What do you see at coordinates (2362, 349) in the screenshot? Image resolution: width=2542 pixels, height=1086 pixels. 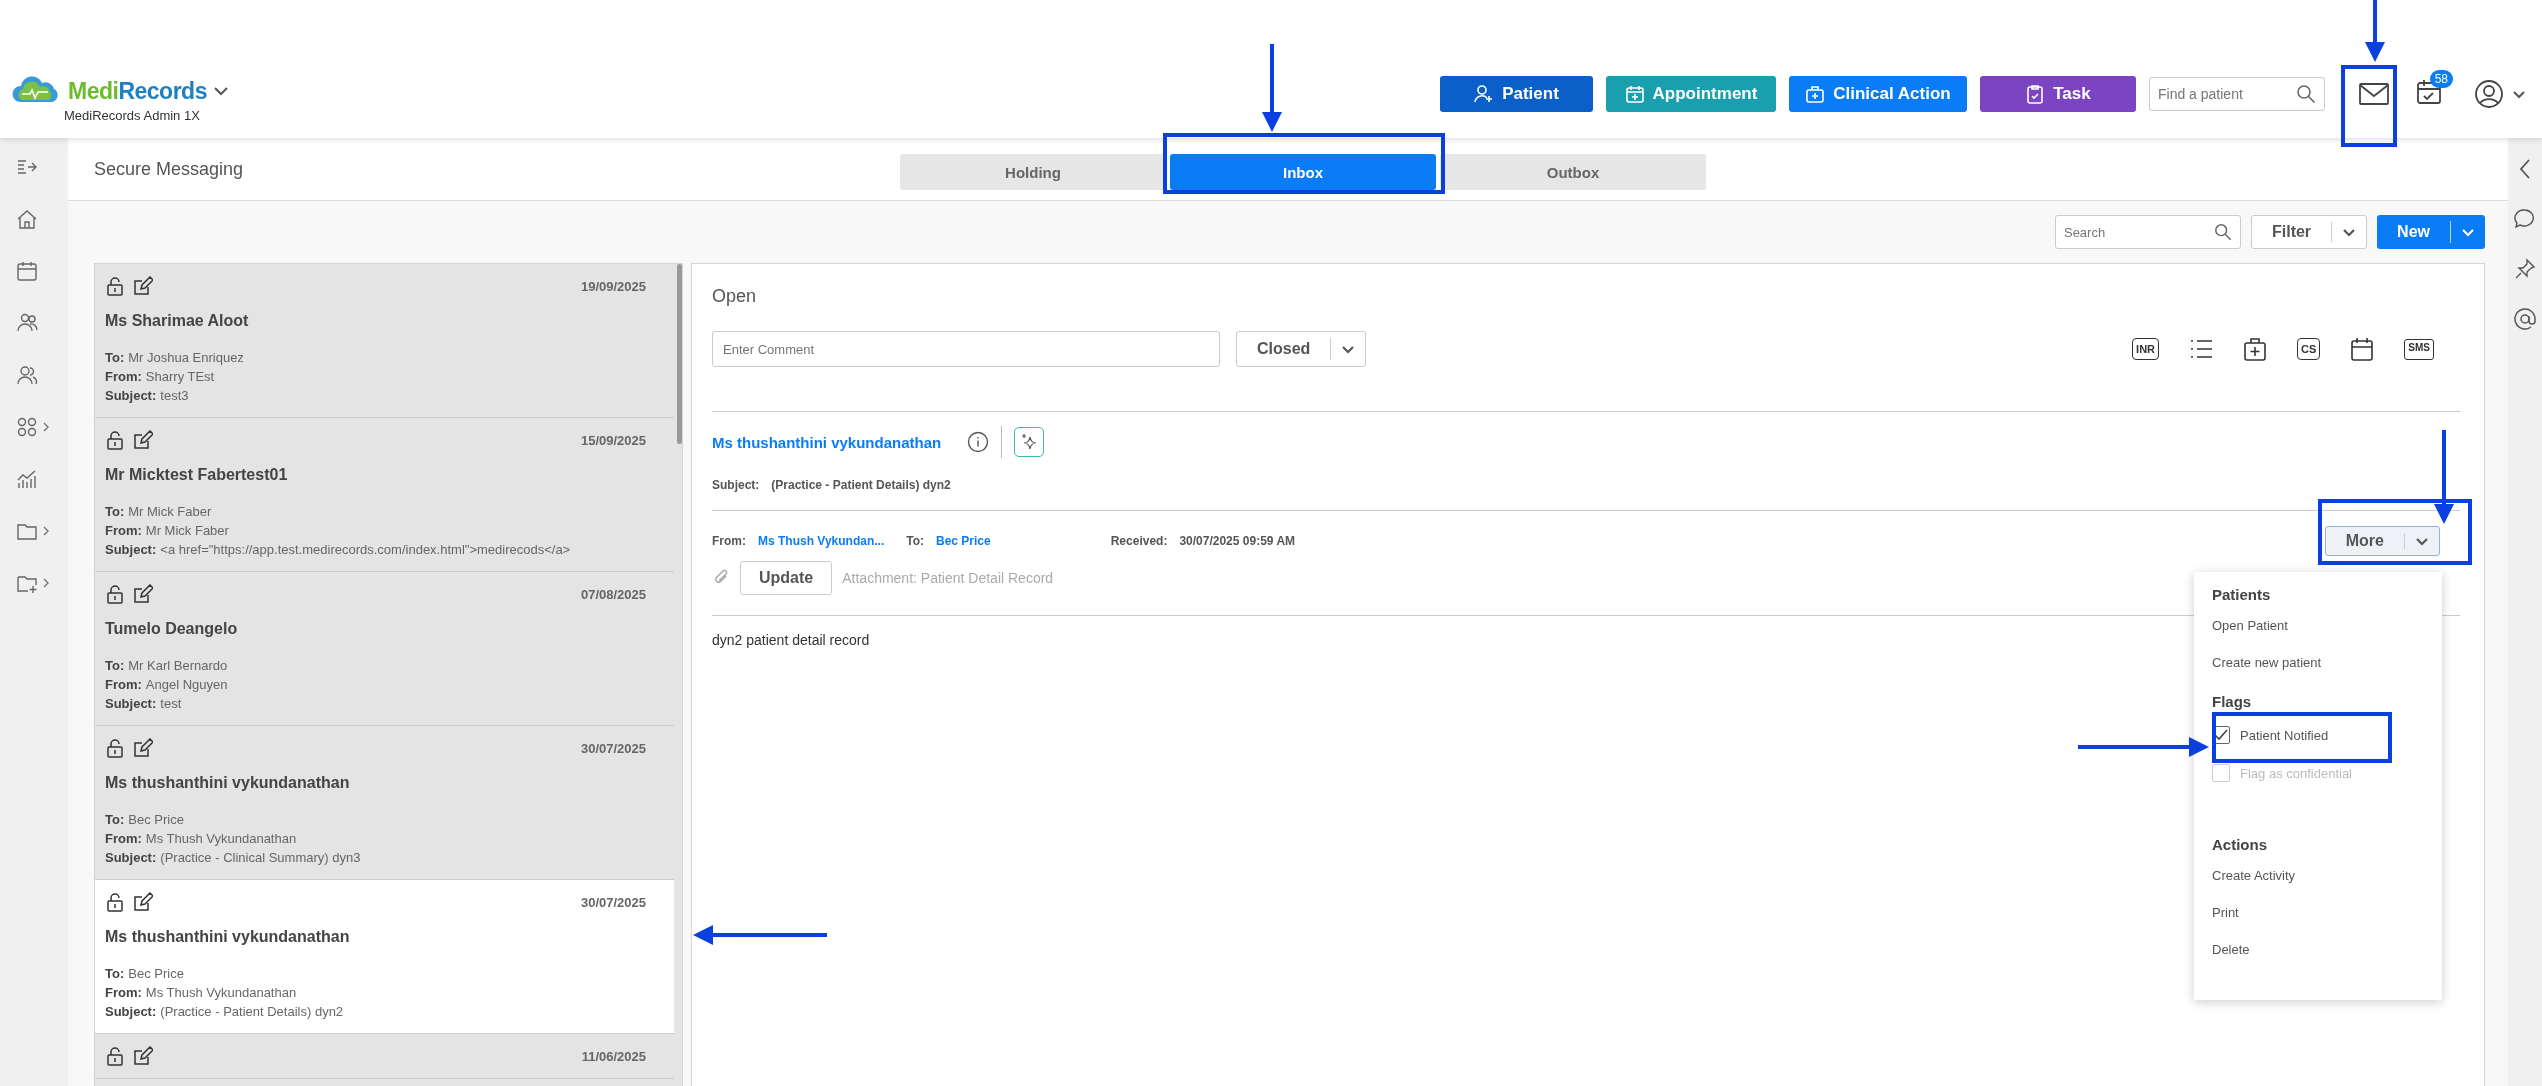 I see `calendar-icon` at bounding box center [2362, 349].